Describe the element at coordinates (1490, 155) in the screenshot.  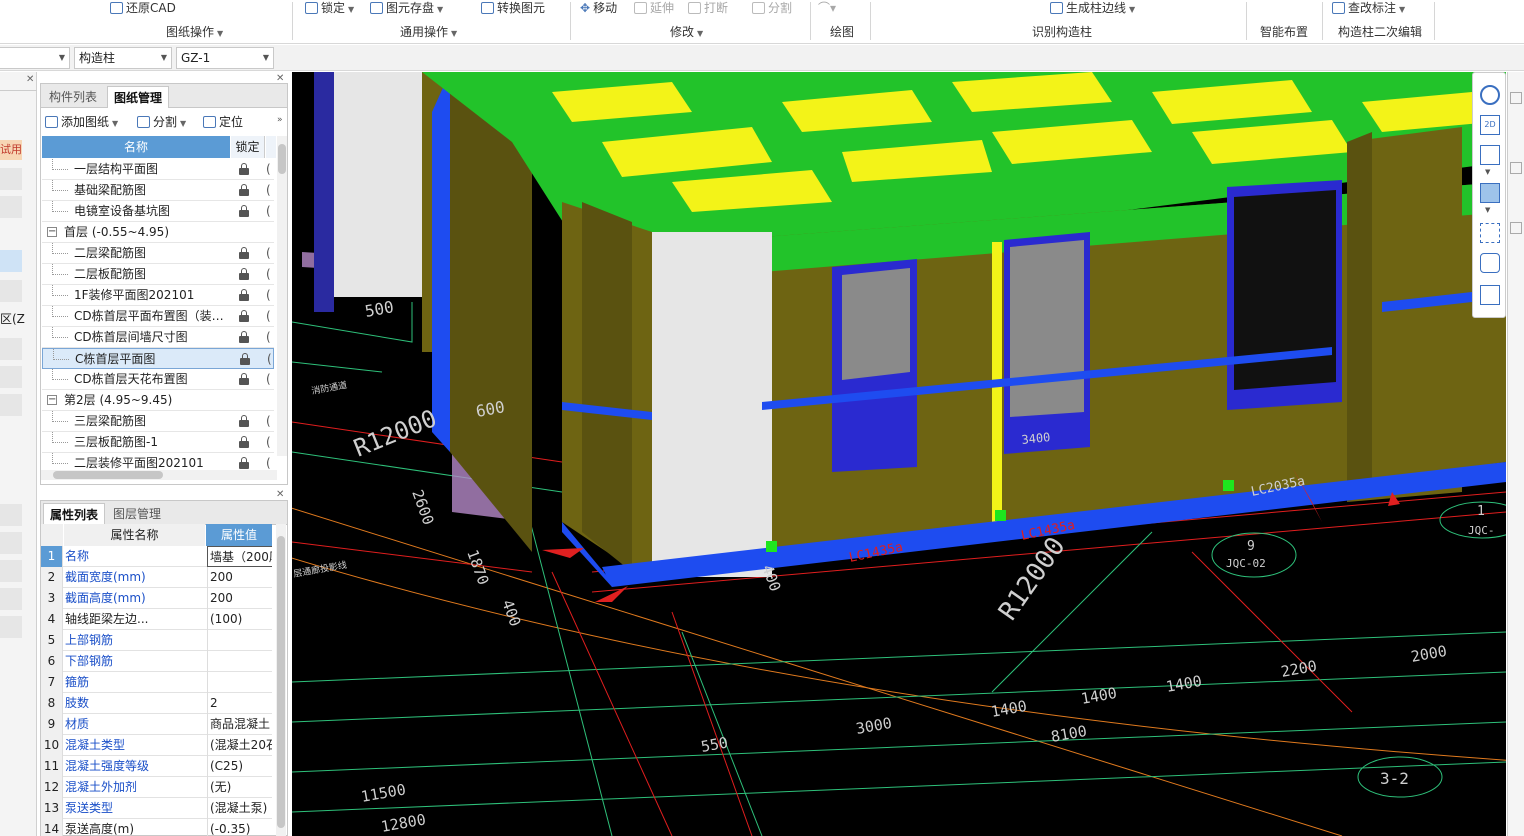
I see `cube-view-icon` at that location.